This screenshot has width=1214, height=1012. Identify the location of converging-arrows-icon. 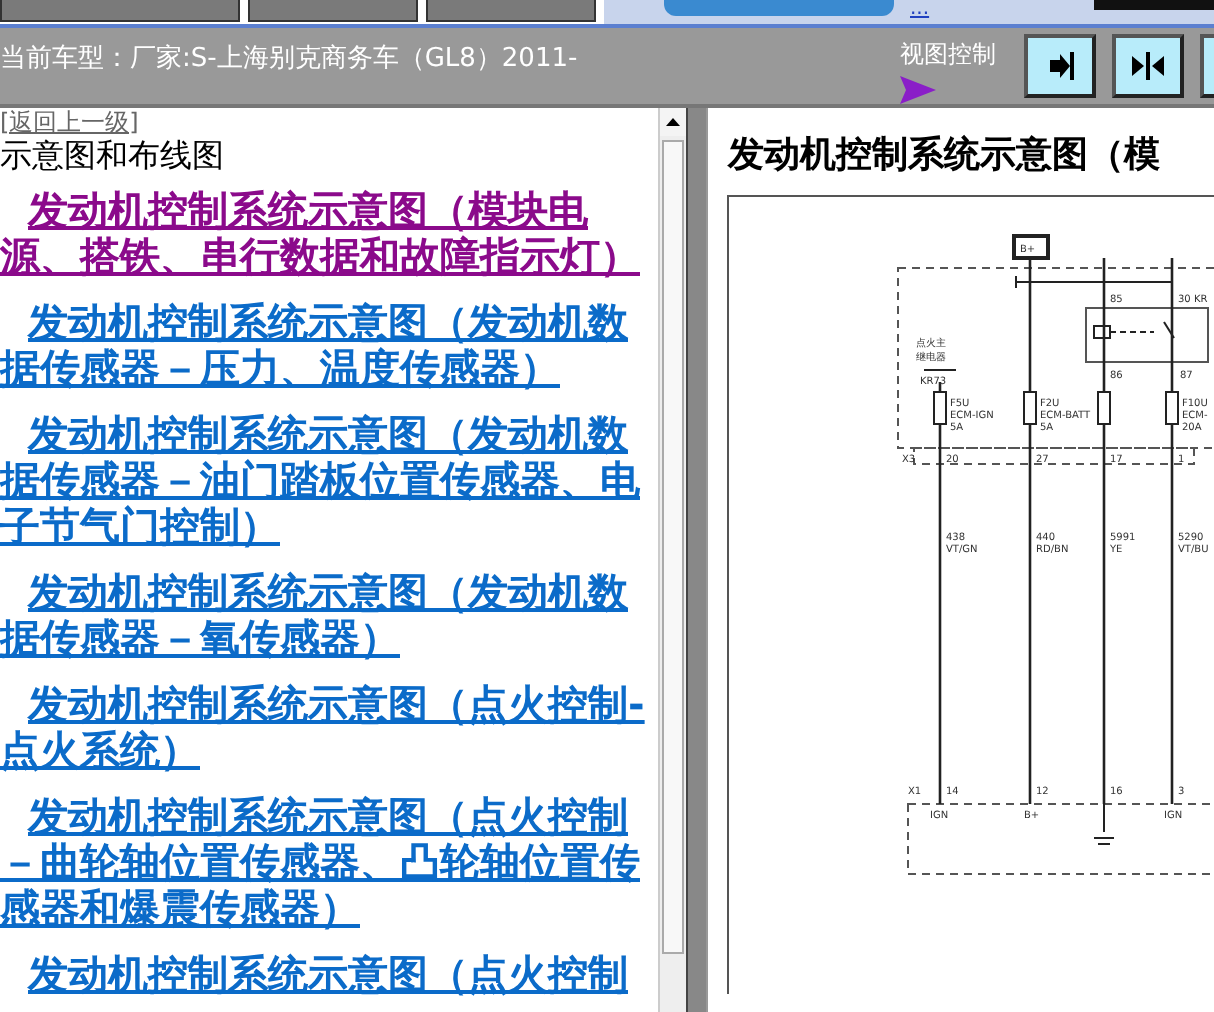
(1148, 66).